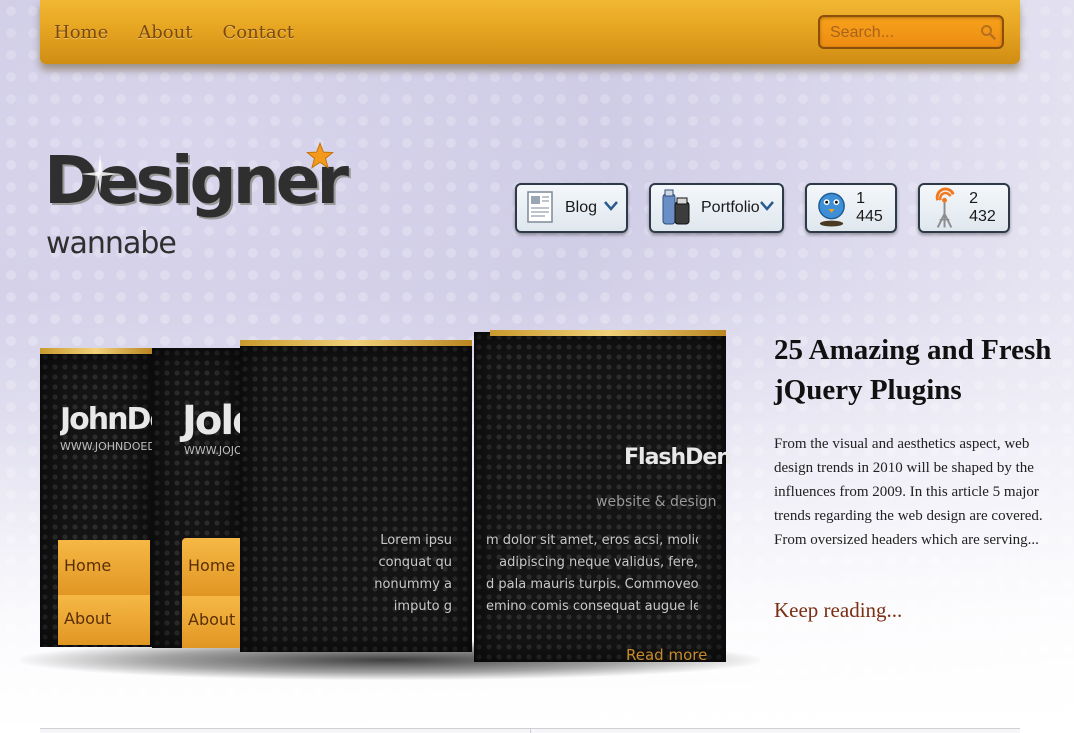  What do you see at coordinates (530, 32) in the screenshot?
I see `top-navigation-bar: Home About Contact` at bounding box center [530, 32].